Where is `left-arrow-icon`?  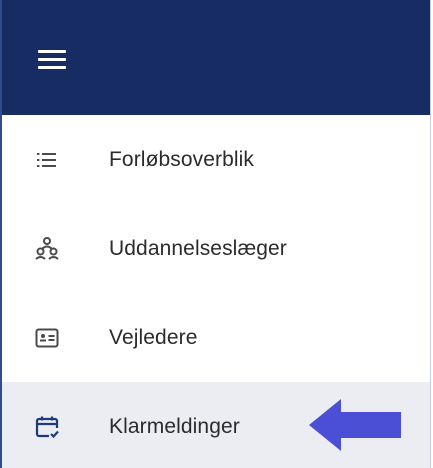
left-arrow-icon is located at coordinates (355, 425).